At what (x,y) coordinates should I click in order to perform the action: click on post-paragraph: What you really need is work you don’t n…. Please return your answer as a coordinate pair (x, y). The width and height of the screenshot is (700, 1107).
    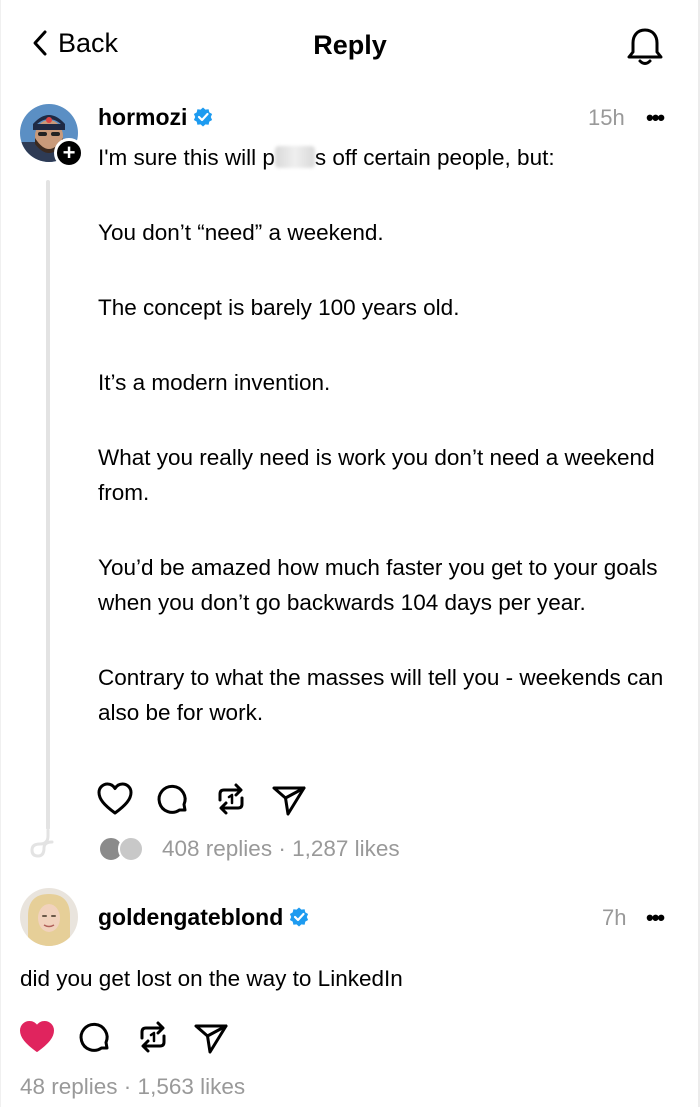
    Looking at the image, I should click on (376, 475).